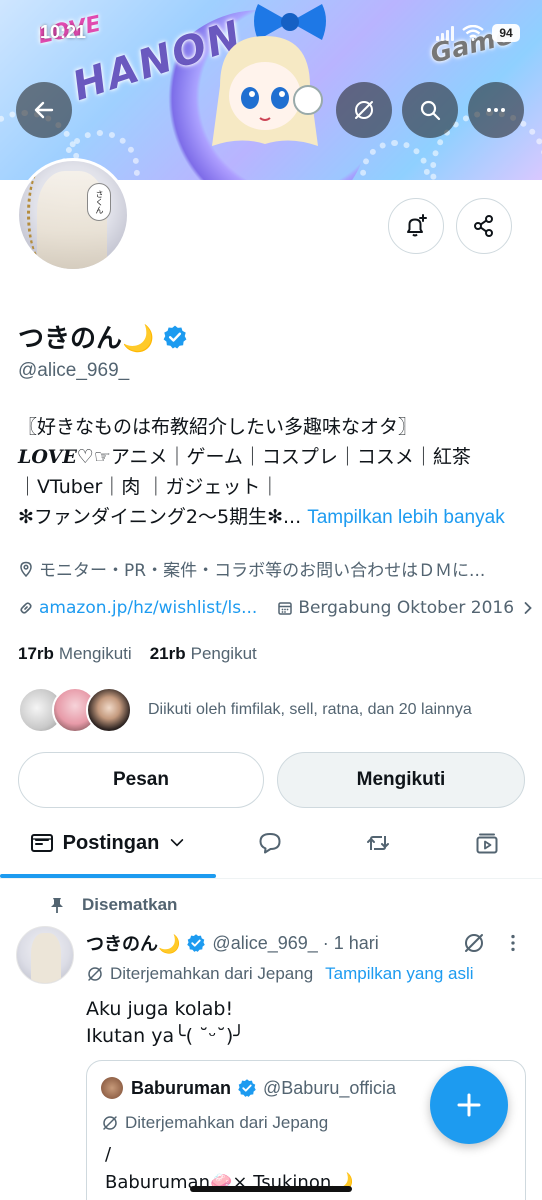  I want to click on bio-line: 〖好きなものは布教紹介したい多趣味なオタ〗, so click(218, 427).